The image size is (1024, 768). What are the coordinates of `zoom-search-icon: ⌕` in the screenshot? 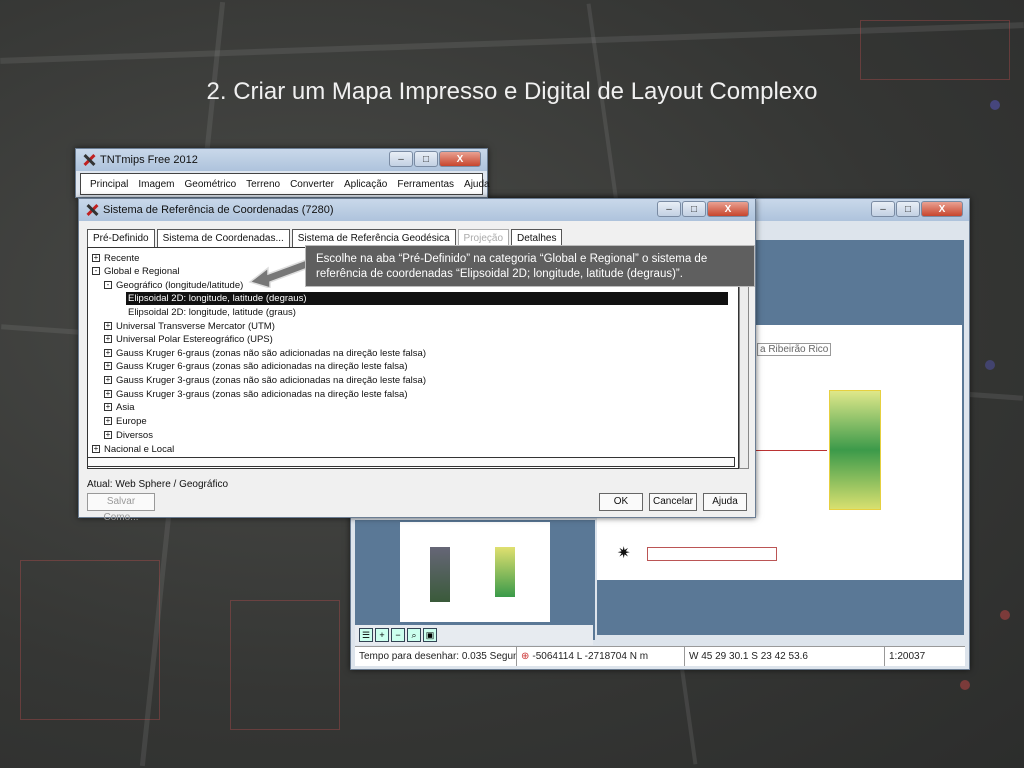 It's located at (414, 635).